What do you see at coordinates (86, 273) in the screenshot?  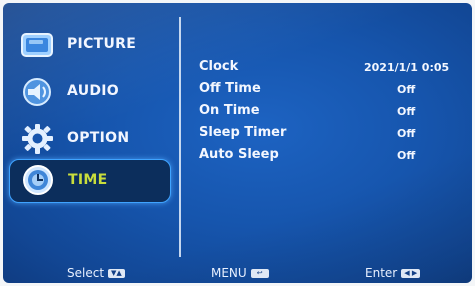 I see `select-hint-label: Select` at bounding box center [86, 273].